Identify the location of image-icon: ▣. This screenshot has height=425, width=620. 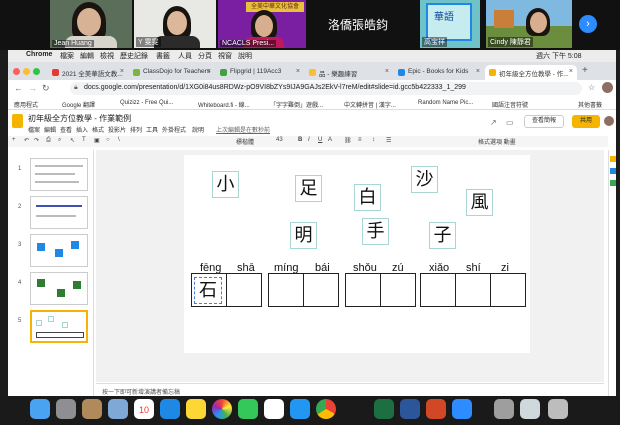
(97, 140).